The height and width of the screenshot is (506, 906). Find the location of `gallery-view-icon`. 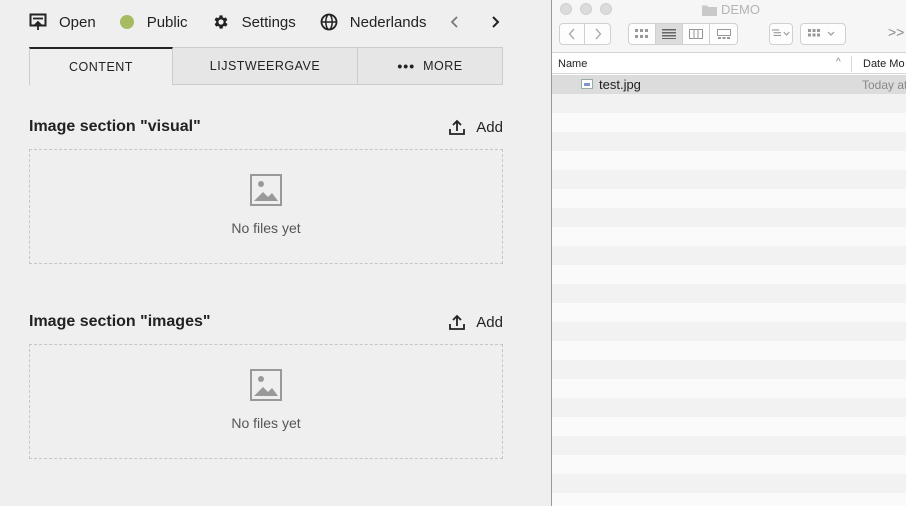

gallery-view-icon is located at coordinates (723, 34).